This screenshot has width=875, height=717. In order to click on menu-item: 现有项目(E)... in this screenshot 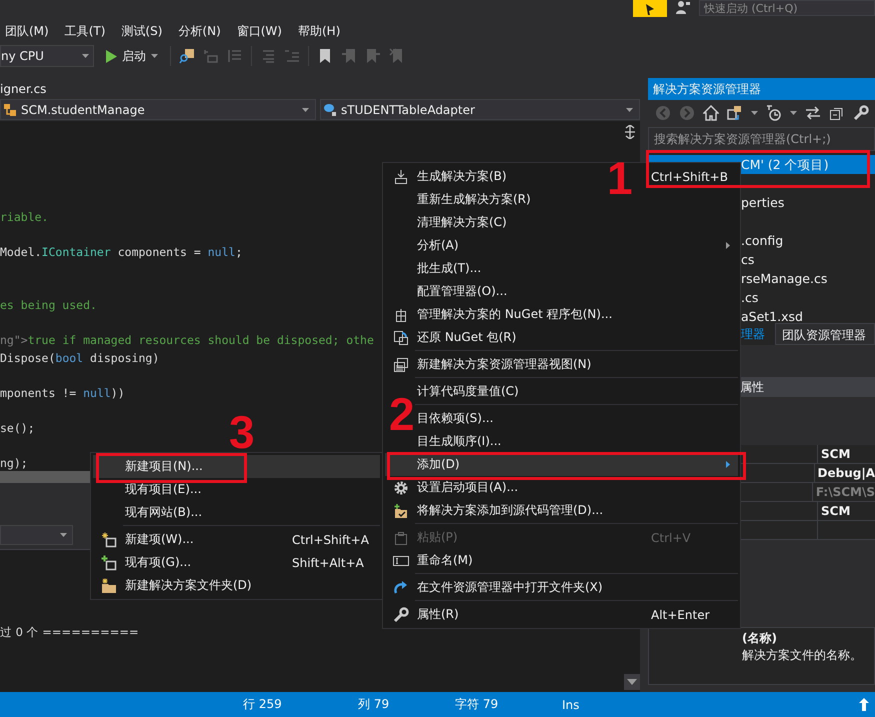, I will do `click(163, 489)`.